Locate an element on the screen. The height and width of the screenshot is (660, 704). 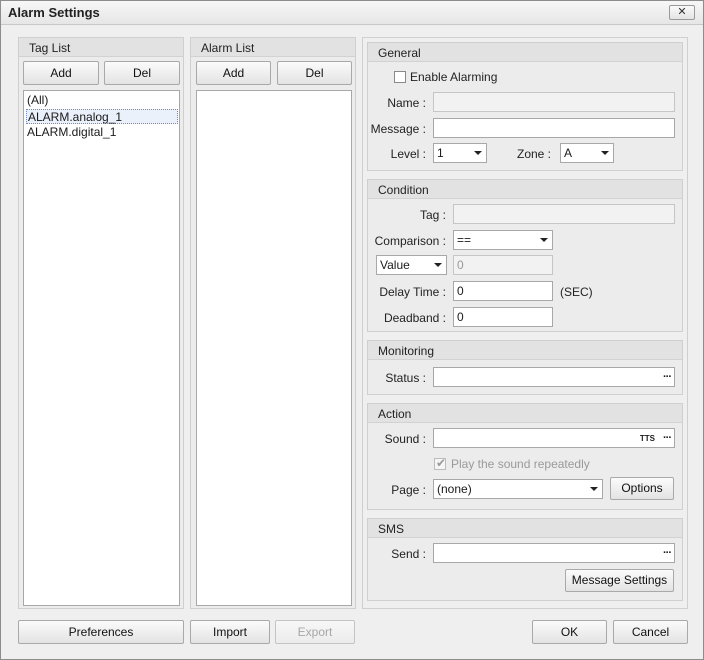
zone-value: A is located at coordinates (568, 153).